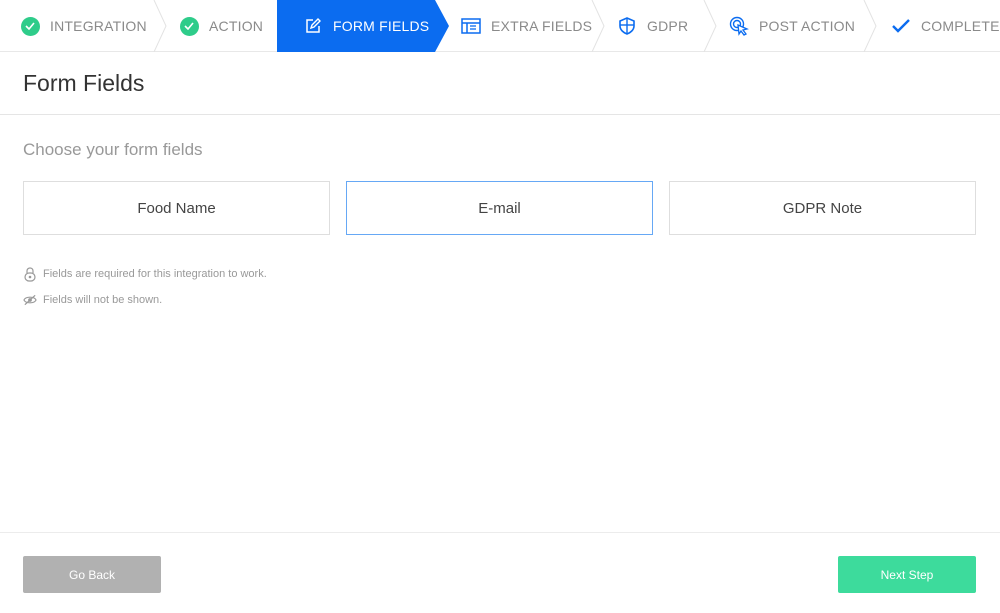 The width and height of the screenshot is (1000, 613). I want to click on eye-slash-icon, so click(30, 300).